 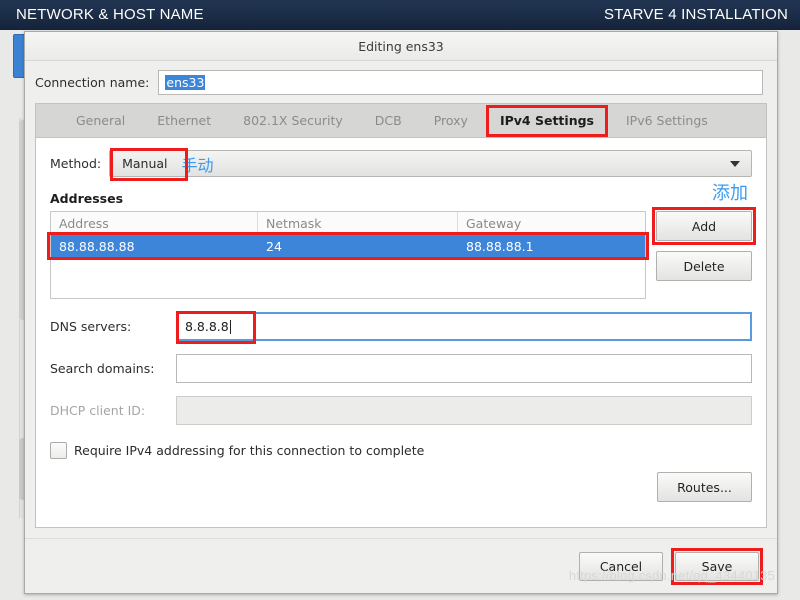 What do you see at coordinates (430, 164) in the screenshot?
I see `method-dropdown: Manual 手动` at bounding box center [430, 164].